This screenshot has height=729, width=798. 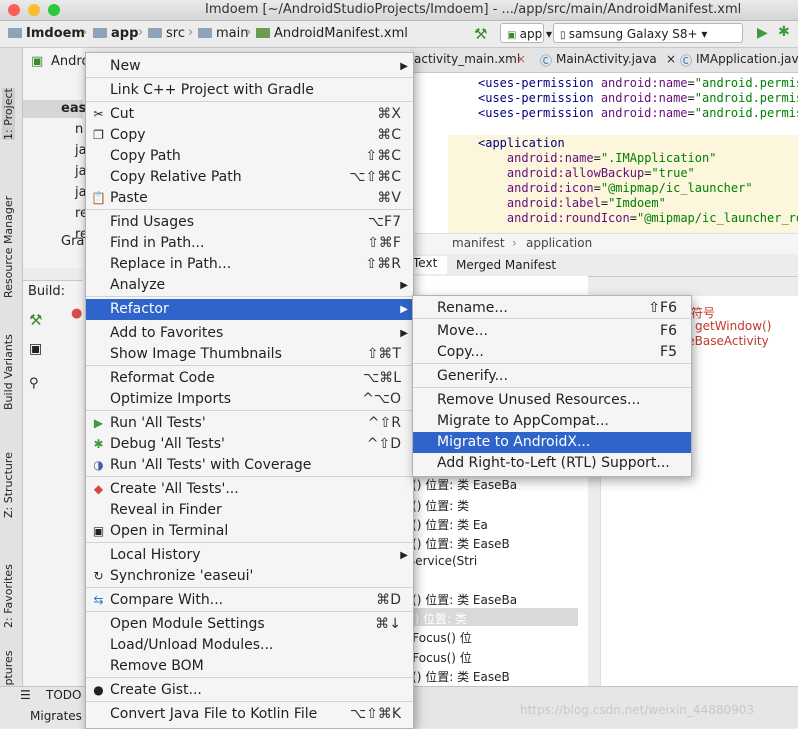 I want to click on menu-item-label: Refactor, so click(x=139, y=309).